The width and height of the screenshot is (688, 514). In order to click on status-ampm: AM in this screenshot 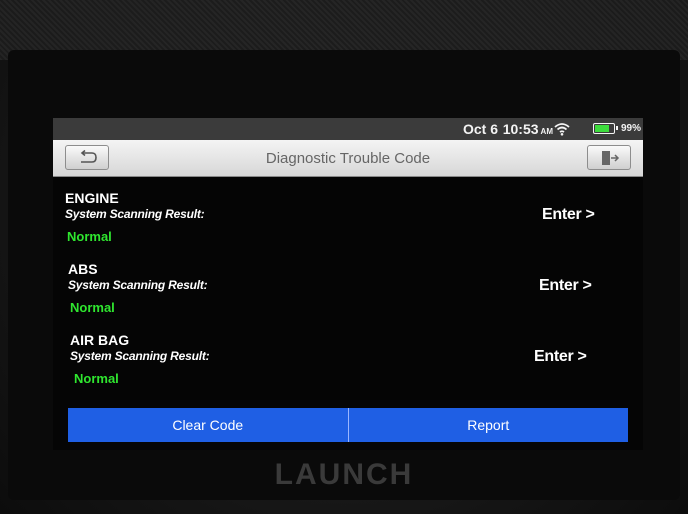, I will do `click(546, 131)`.